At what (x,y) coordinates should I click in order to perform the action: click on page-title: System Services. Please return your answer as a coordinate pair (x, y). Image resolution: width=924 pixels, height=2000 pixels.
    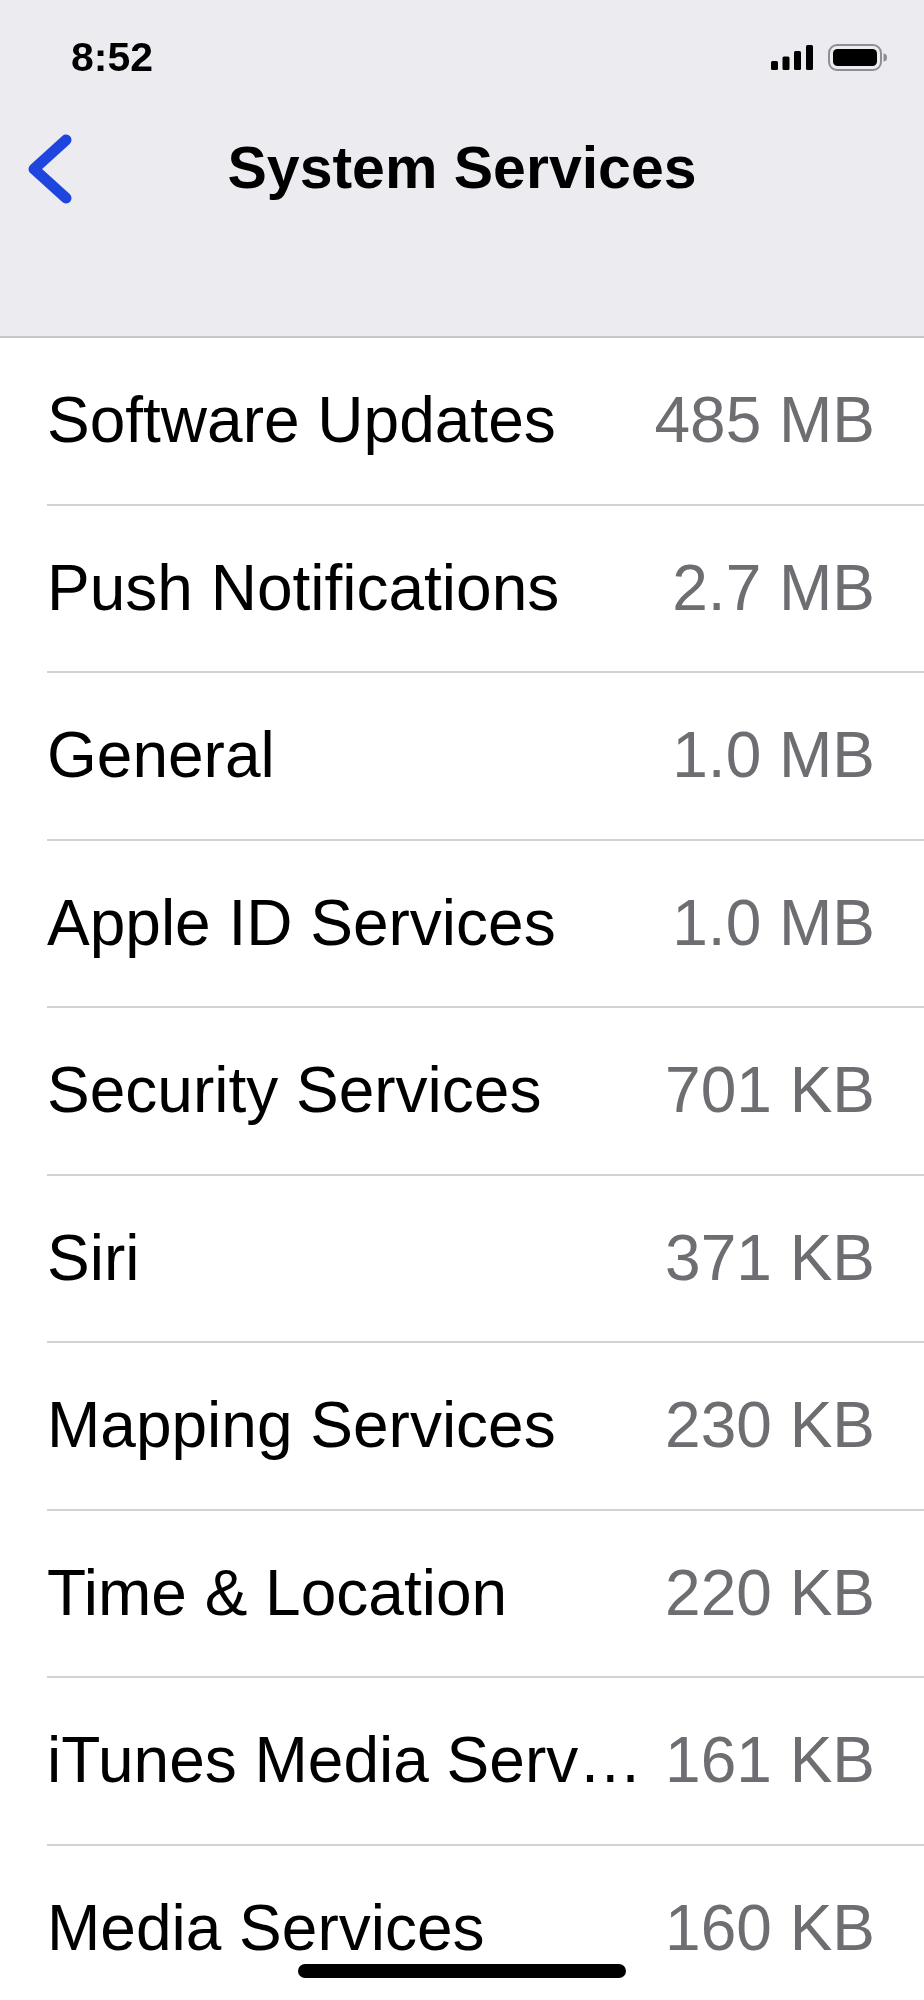
    Looking at the image, I should click on (462, 169).